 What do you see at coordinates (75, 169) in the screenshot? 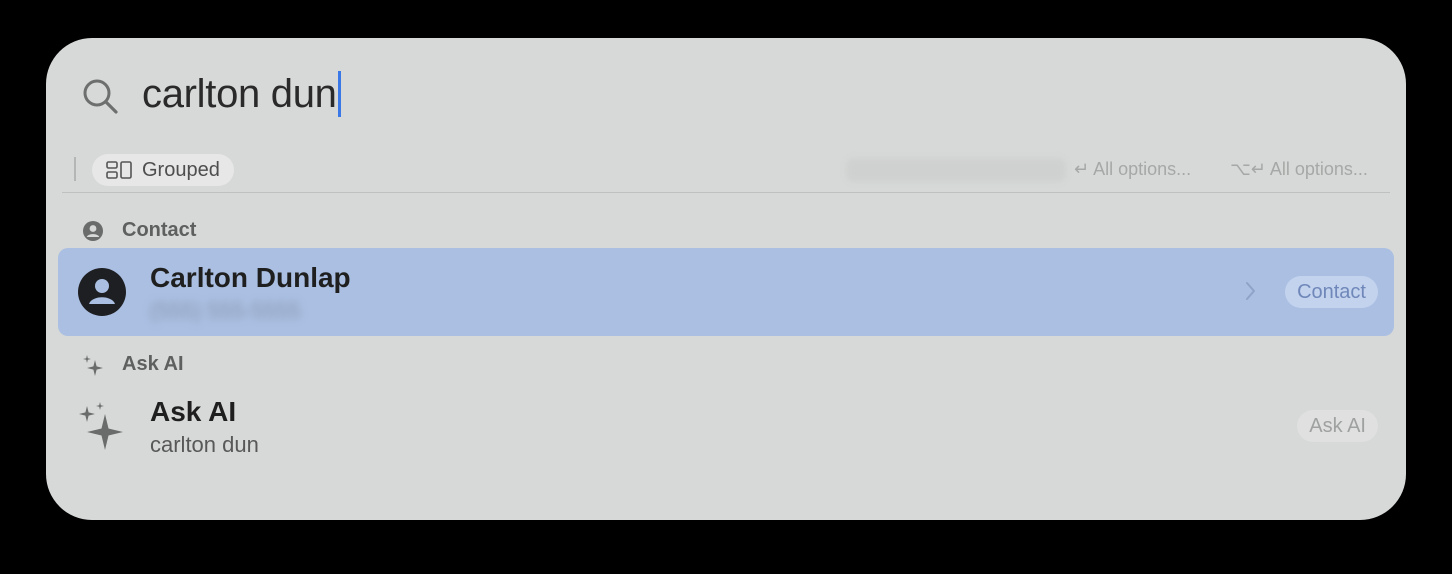
I see `toolbar-divider` at bounding box center [75, 169].